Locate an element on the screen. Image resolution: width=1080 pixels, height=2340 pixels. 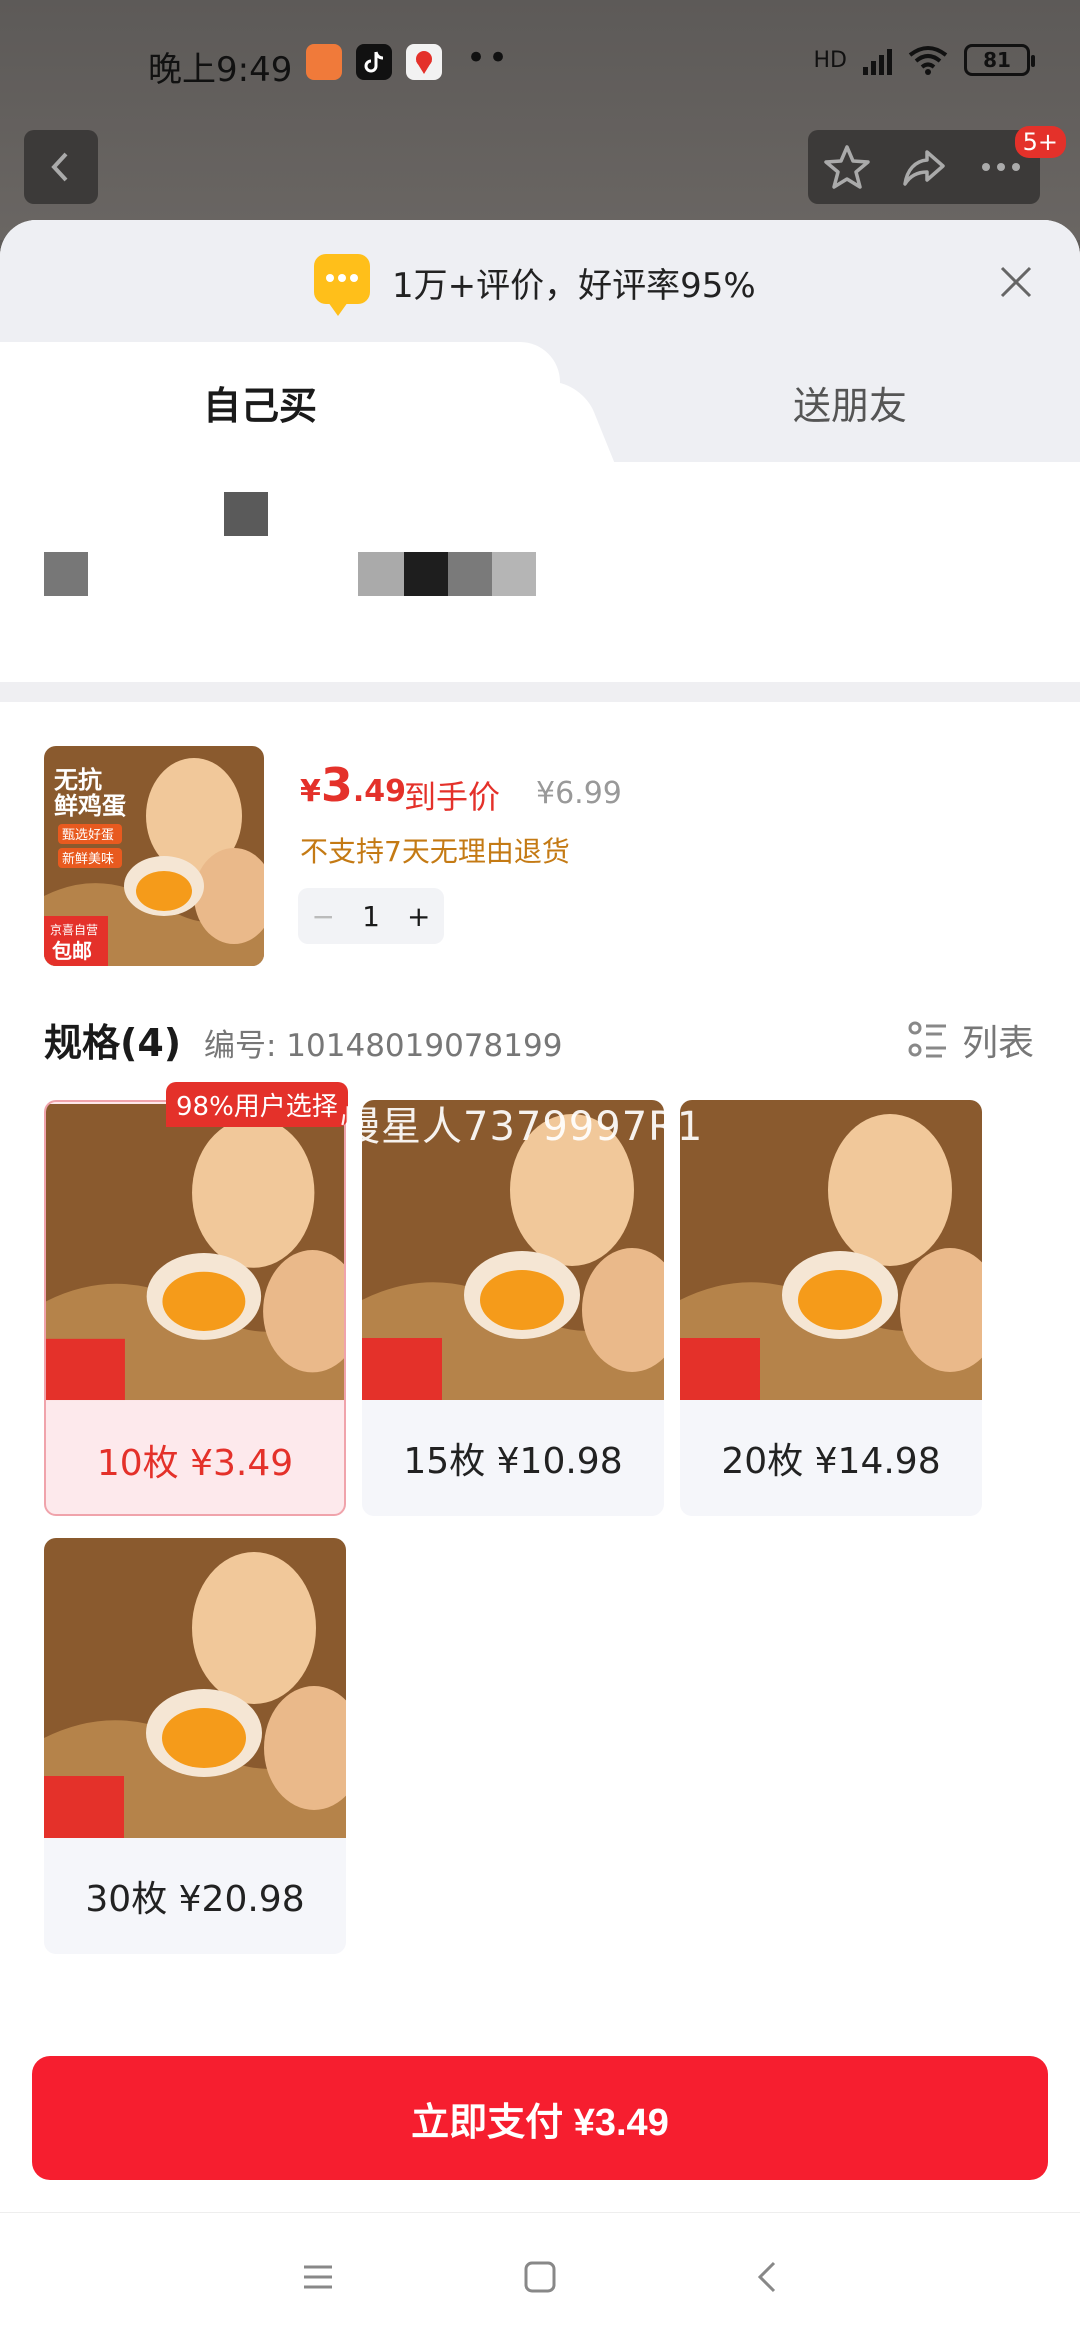
final-price: ¥3.49 is located at coordinates (353, 785).